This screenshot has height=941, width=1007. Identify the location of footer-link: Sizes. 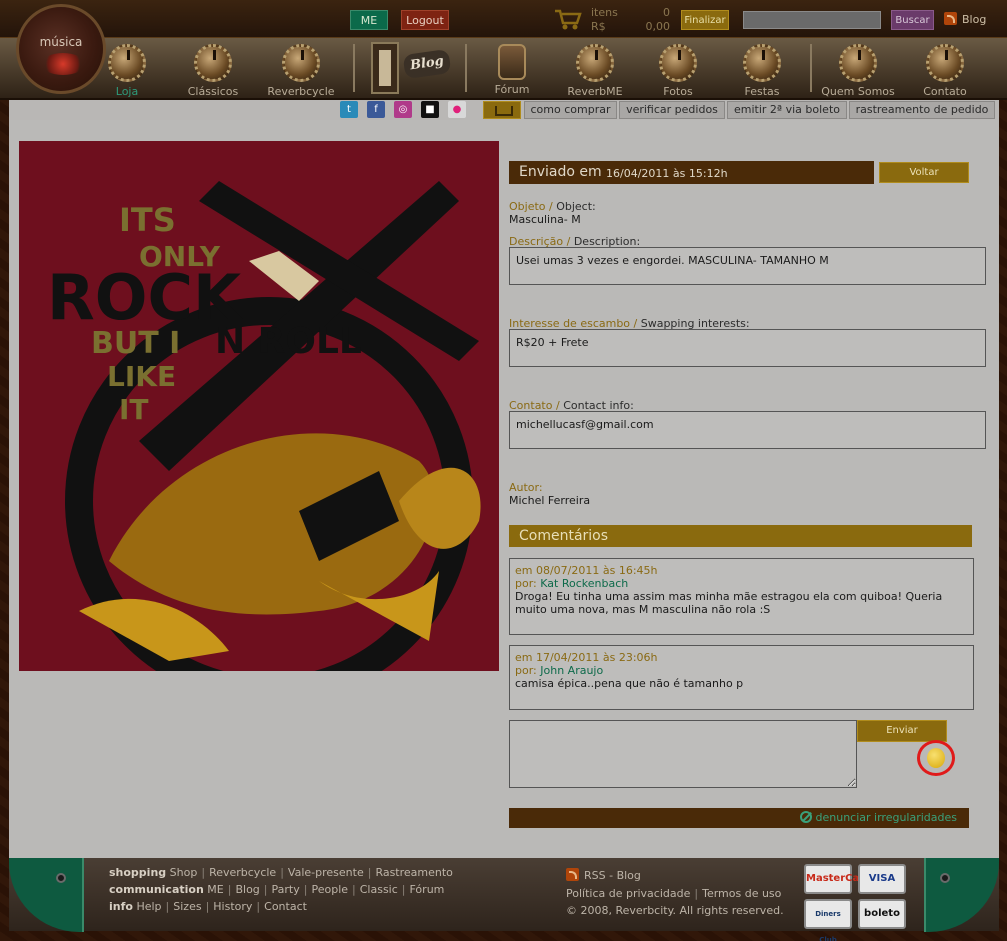
(187, 906).